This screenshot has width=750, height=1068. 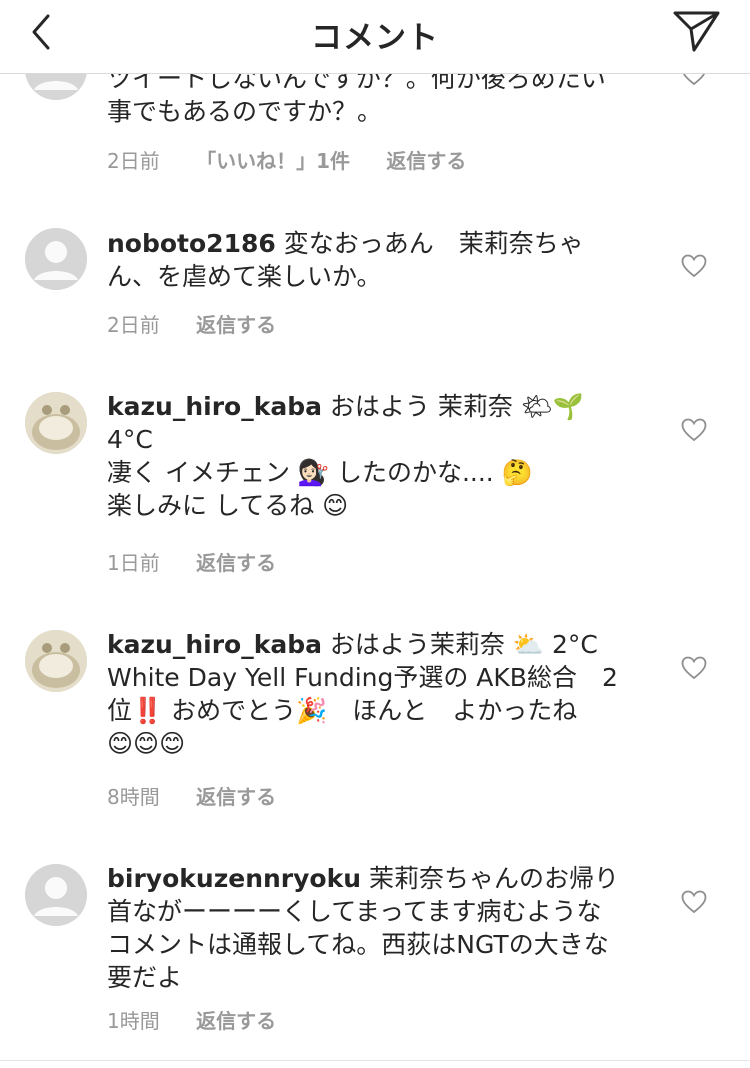 What do you see at coordinates (245, 111) in the screenshot?
I see `comment-line: 事でもあるのですか？。` at bounding box center [245, 111].